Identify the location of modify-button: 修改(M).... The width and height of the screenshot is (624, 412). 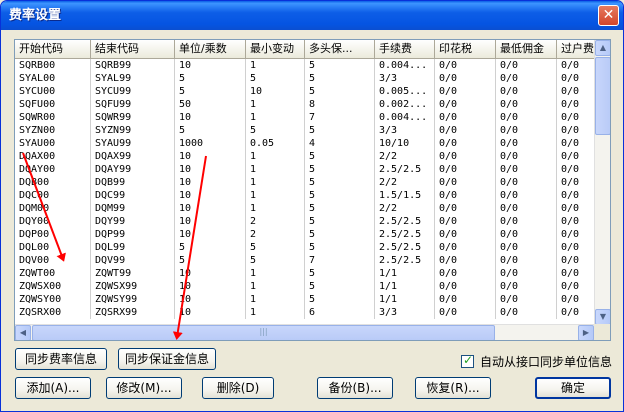
(144, 388).